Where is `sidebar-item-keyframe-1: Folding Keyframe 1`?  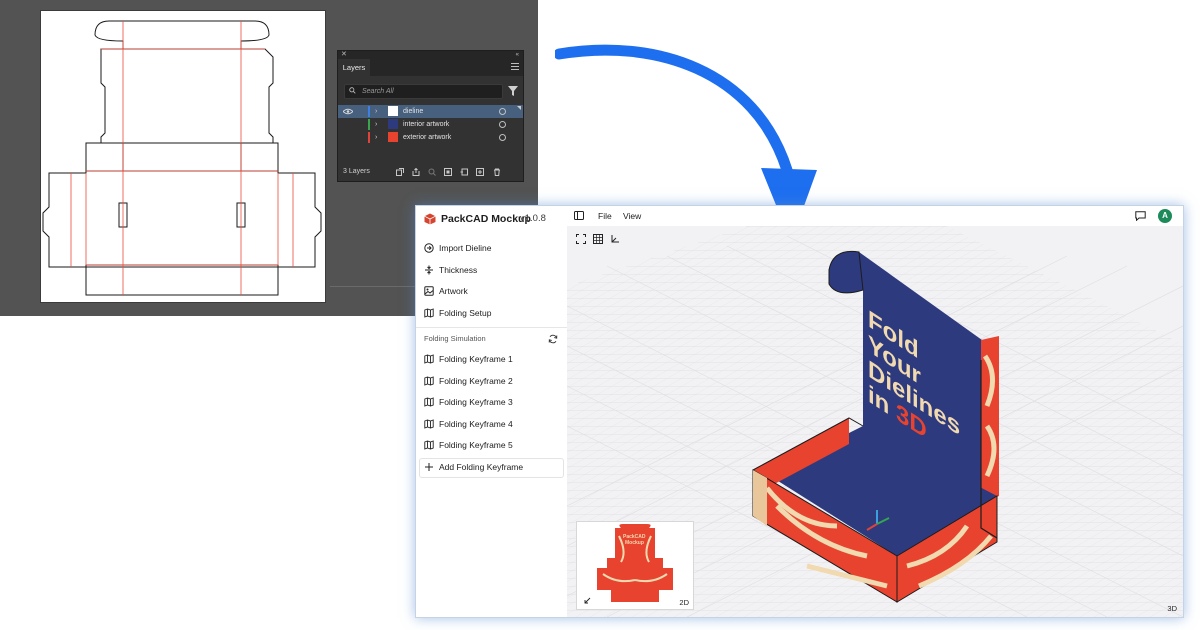 sidebar-item-keyframe-1: Folding Keyframe 1 is located at coordinates (493, 359).